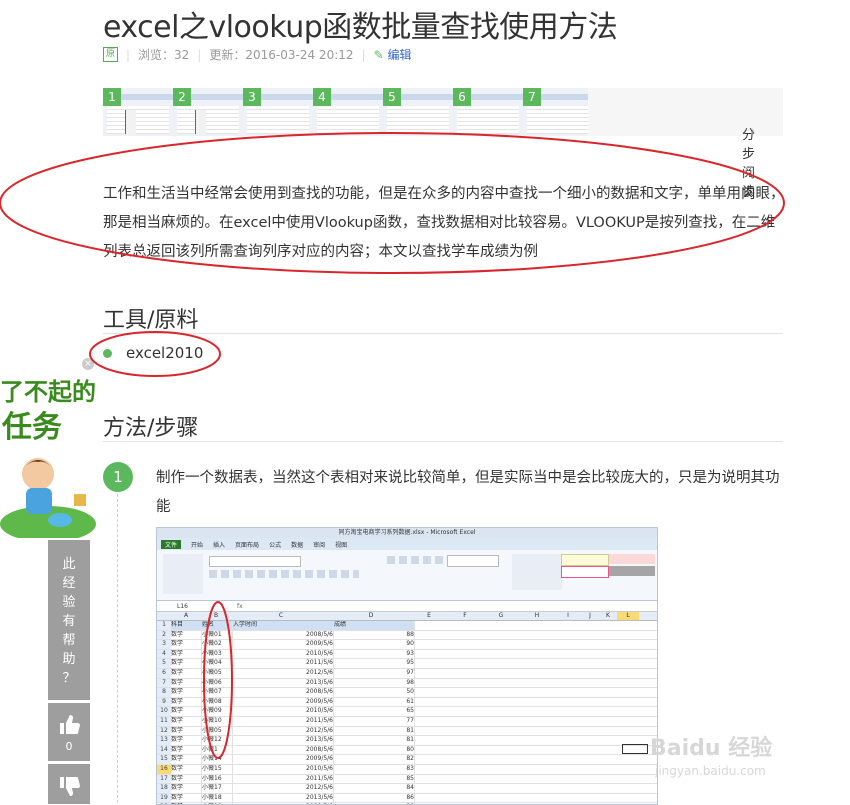 This screenshot has width=850, height=805. I want to click on baidu-watermark: Baidu 经验, so click(711, 748).